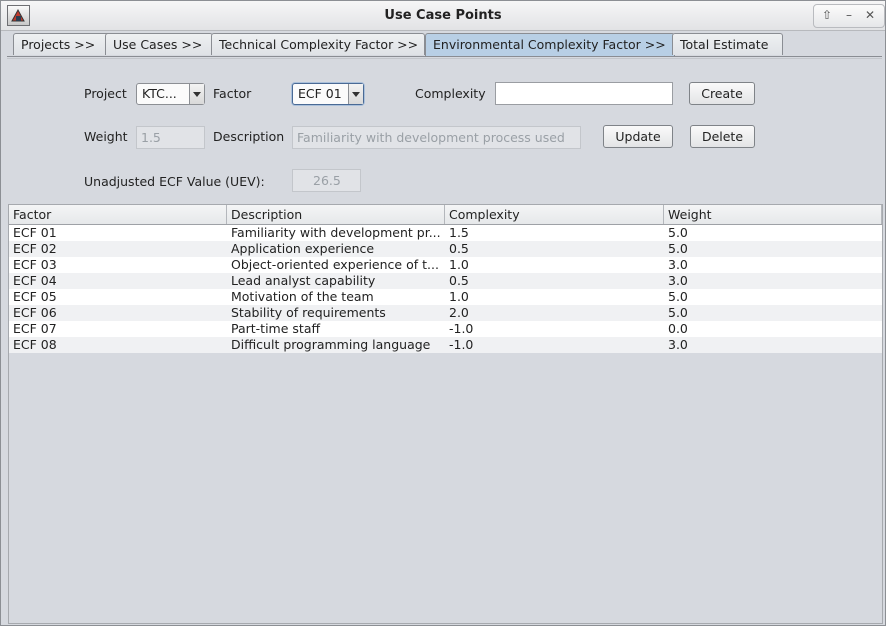 This screenshot has width=886, height=626. What do you see at coordinates (849, 15) in the screenshot?
I see `minimize-icon: –` at bounding box center [849, 15].